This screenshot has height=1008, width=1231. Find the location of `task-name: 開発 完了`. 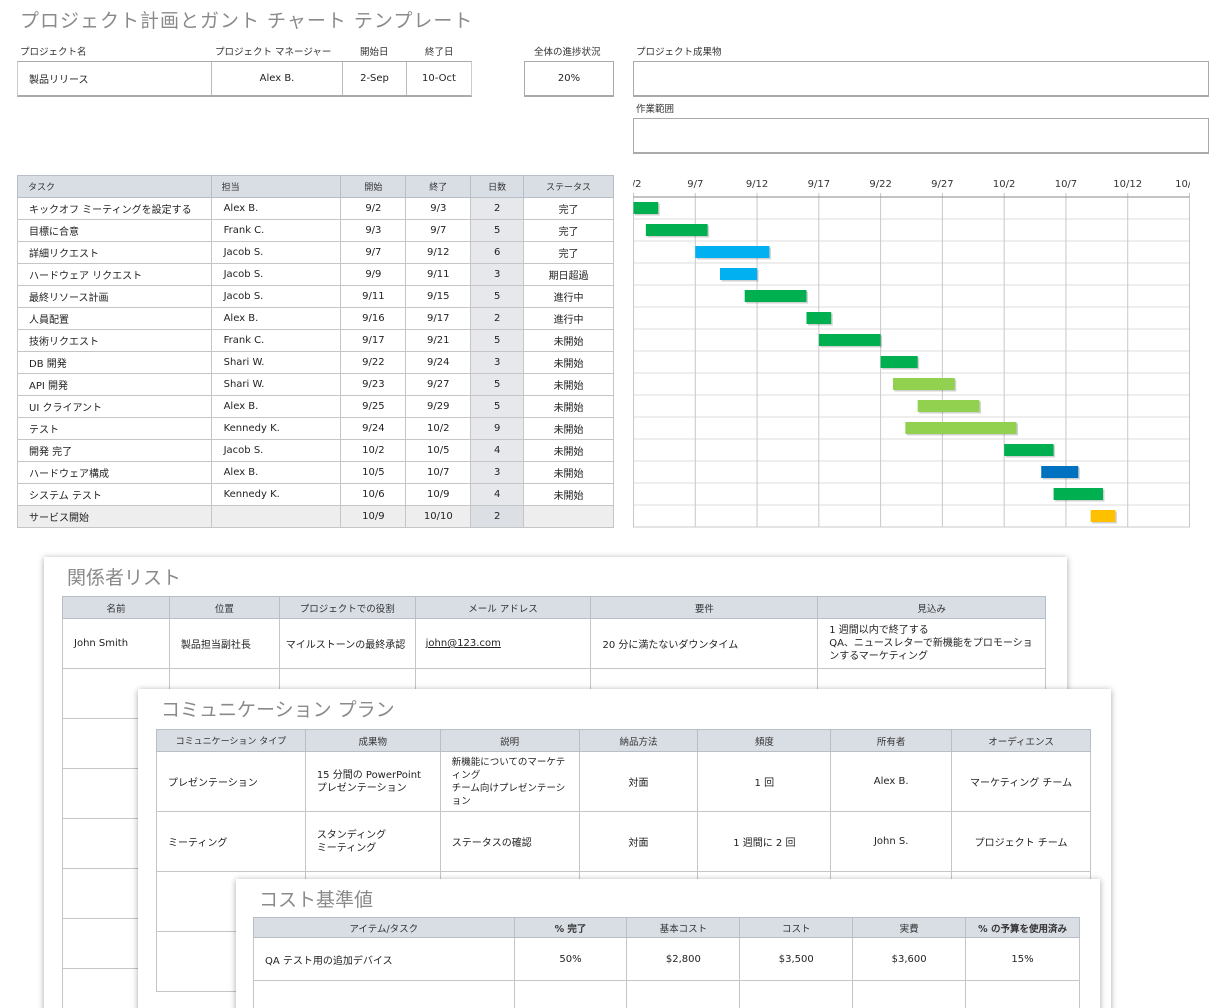

task-name: 開発 完了 is located at coordinates (114, 450).